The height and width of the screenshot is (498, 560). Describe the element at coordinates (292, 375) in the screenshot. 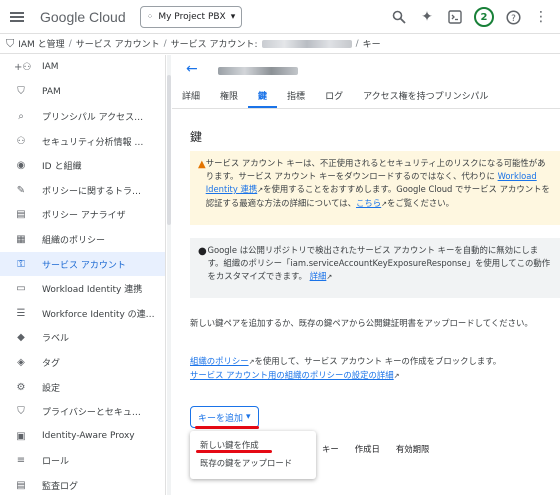

I see `policy-details-link: サービス アカウント用の組織のポリシーの設定の詳細` at that location.